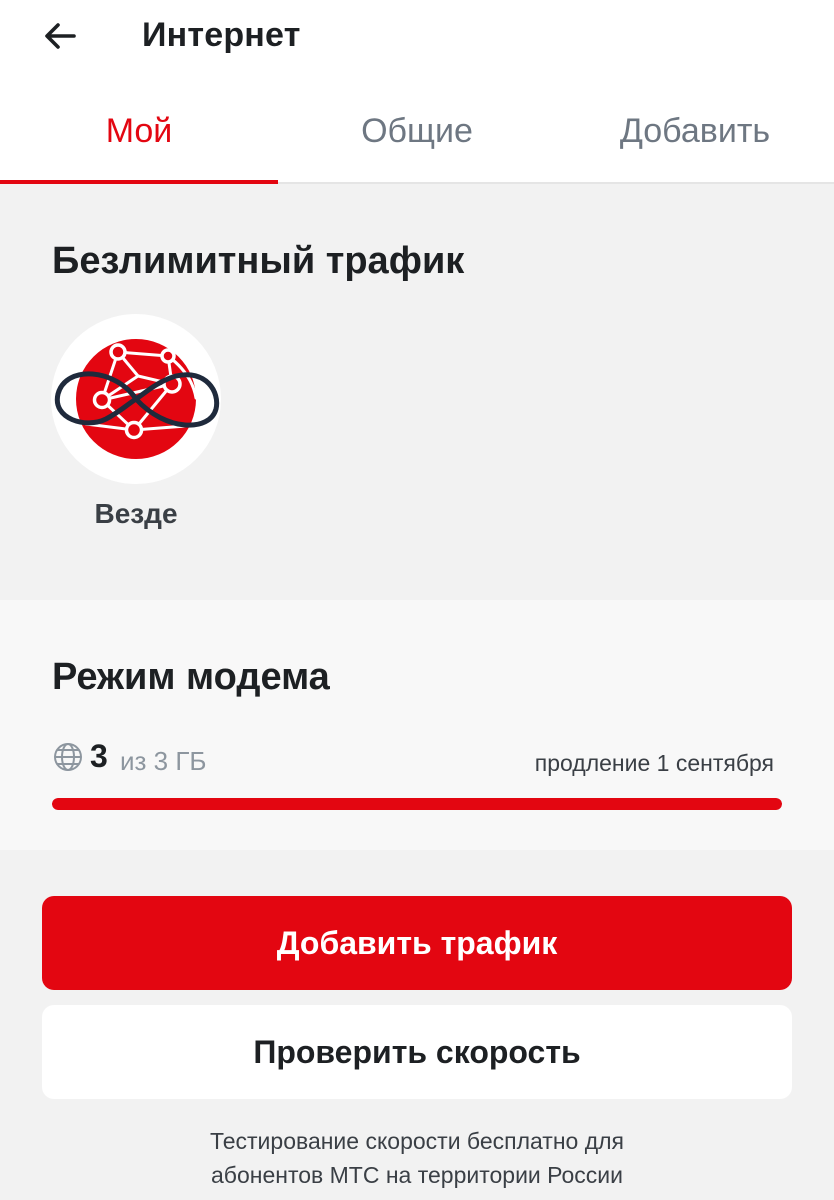 The image size is (834, 1200). I want to click on back-button, so click(60, 36).